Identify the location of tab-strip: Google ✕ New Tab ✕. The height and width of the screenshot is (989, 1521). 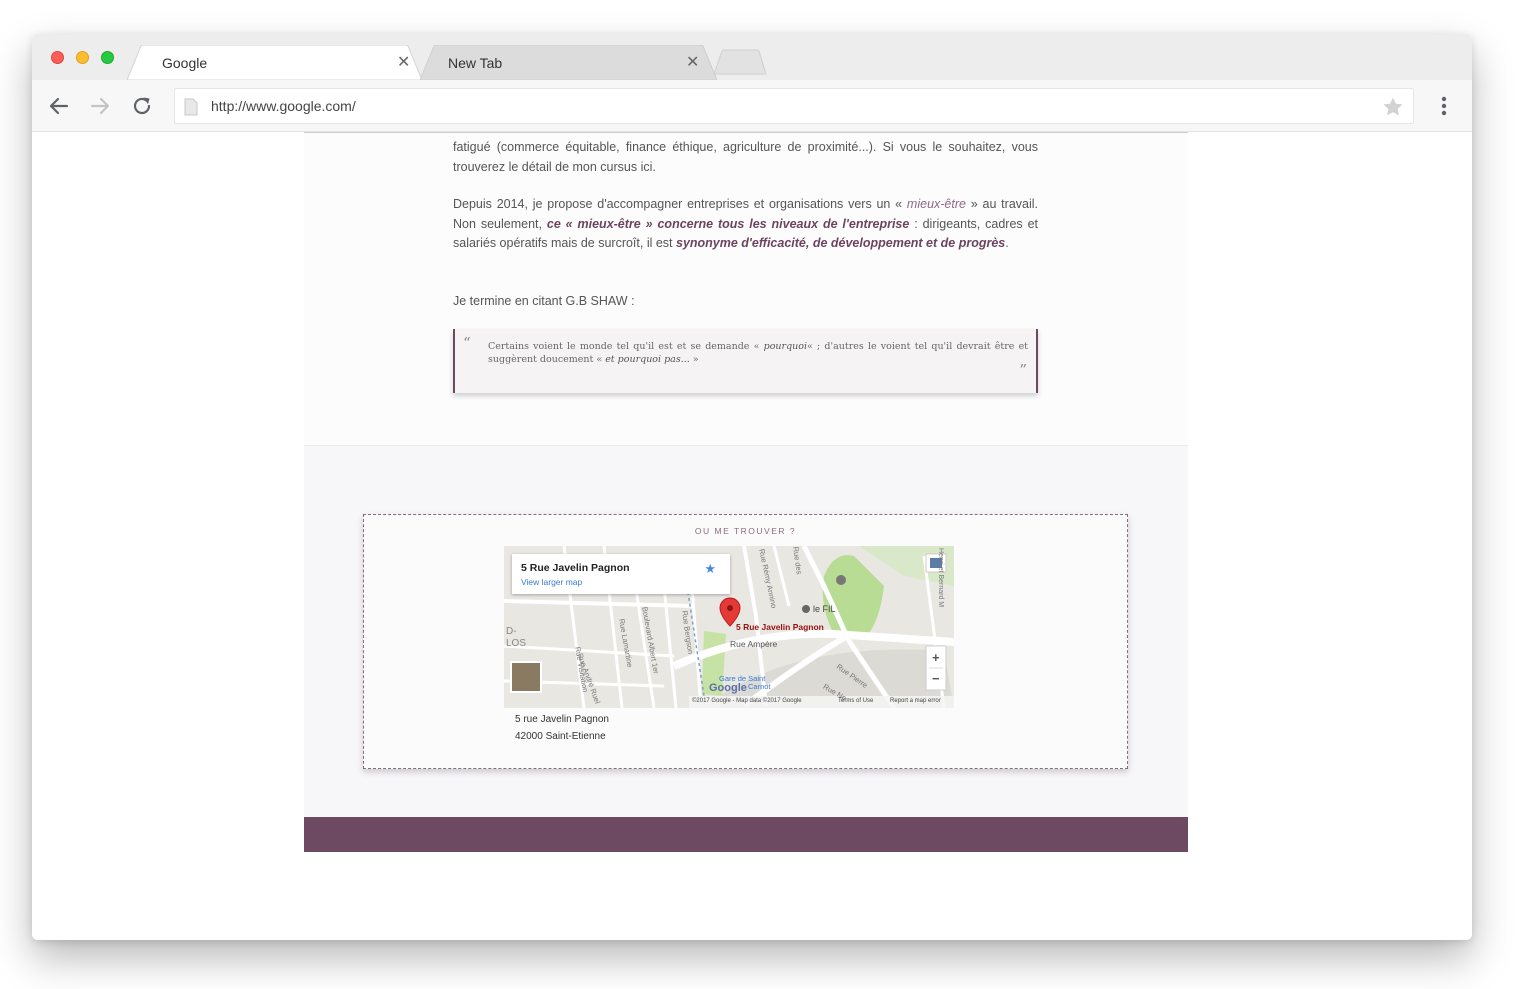
(752, 57).